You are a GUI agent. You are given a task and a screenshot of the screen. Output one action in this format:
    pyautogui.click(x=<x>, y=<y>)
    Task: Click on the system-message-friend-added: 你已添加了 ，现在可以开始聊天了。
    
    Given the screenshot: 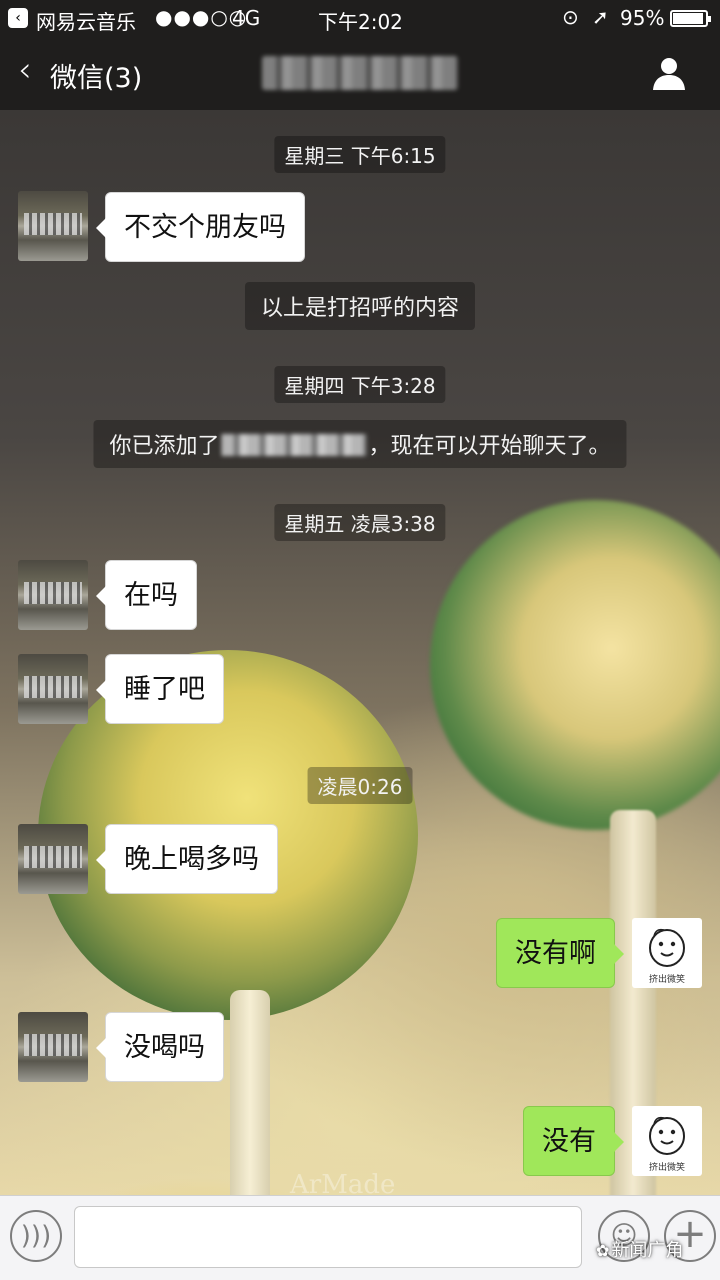 What is the action you would take?
    pyautogui.click(x=360, y=444)
    